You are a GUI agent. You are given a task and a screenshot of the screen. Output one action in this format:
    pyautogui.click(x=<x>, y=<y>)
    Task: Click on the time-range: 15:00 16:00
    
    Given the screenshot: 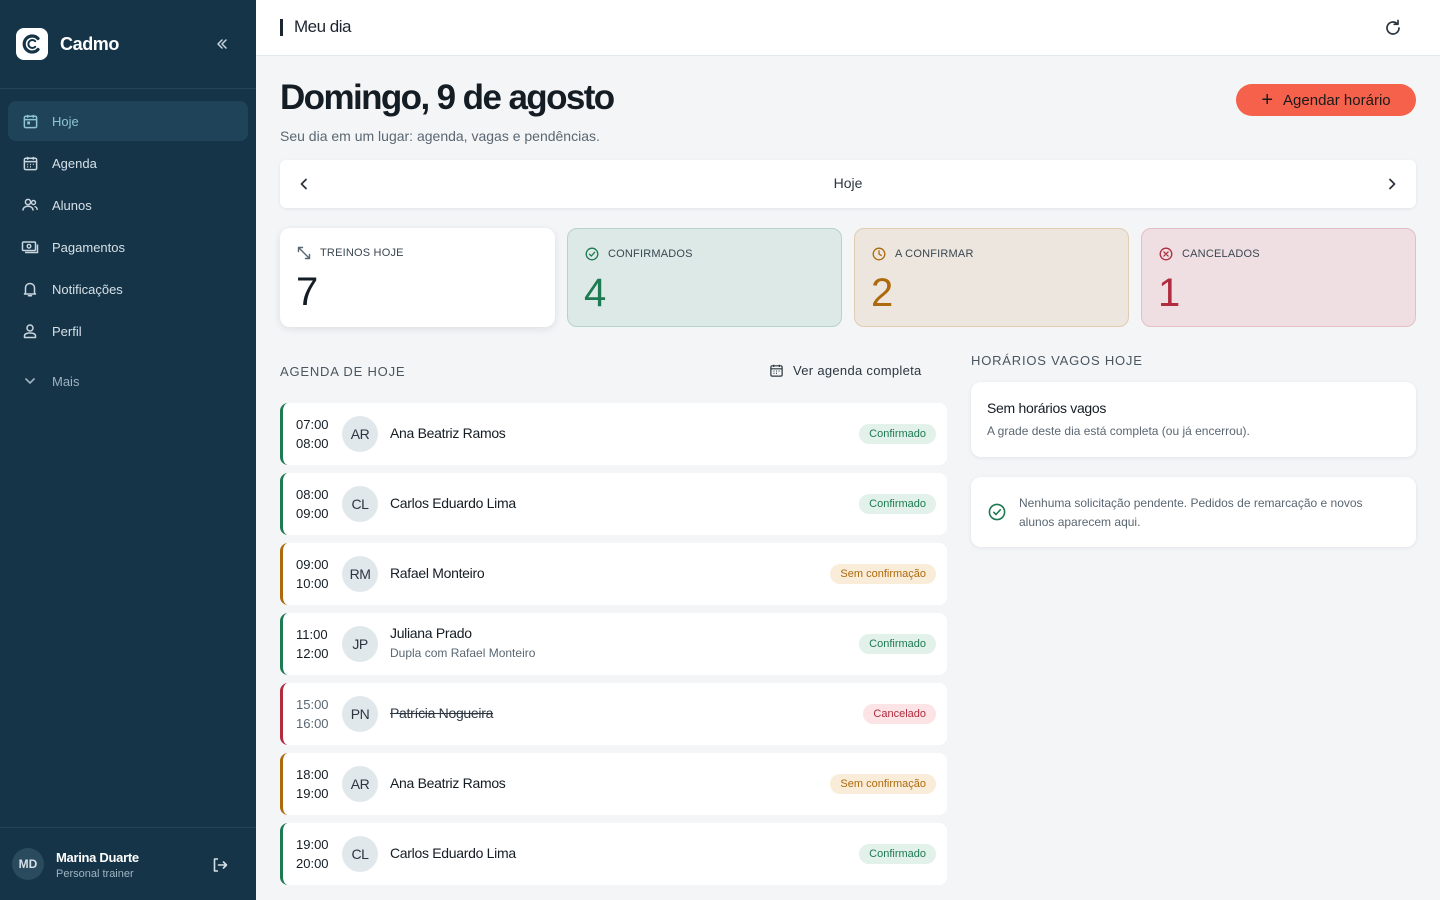 What is the action you would take?
    pyautogui.click(x=312, y=714)
    